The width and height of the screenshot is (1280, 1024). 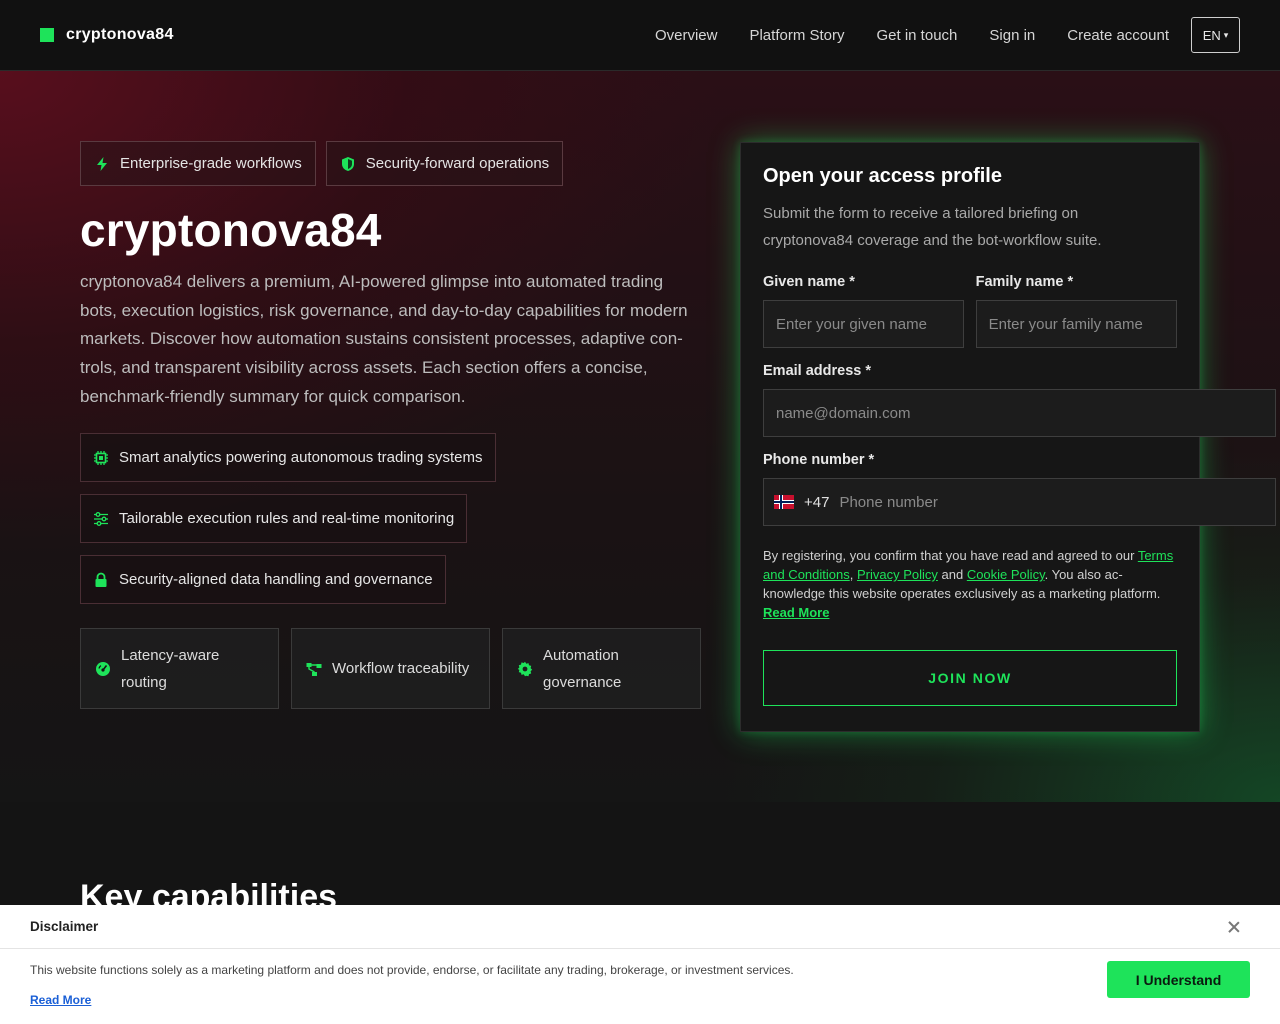 I want to click on caret-down-icon: ▾, so click(x=1226, y=34).